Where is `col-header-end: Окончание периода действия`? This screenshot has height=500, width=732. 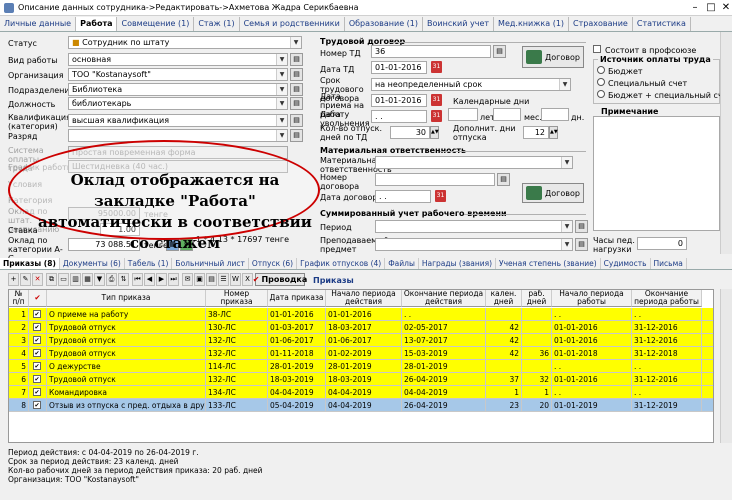
col-header-end: Окончание периода действия is located at coordinates (444, 298).